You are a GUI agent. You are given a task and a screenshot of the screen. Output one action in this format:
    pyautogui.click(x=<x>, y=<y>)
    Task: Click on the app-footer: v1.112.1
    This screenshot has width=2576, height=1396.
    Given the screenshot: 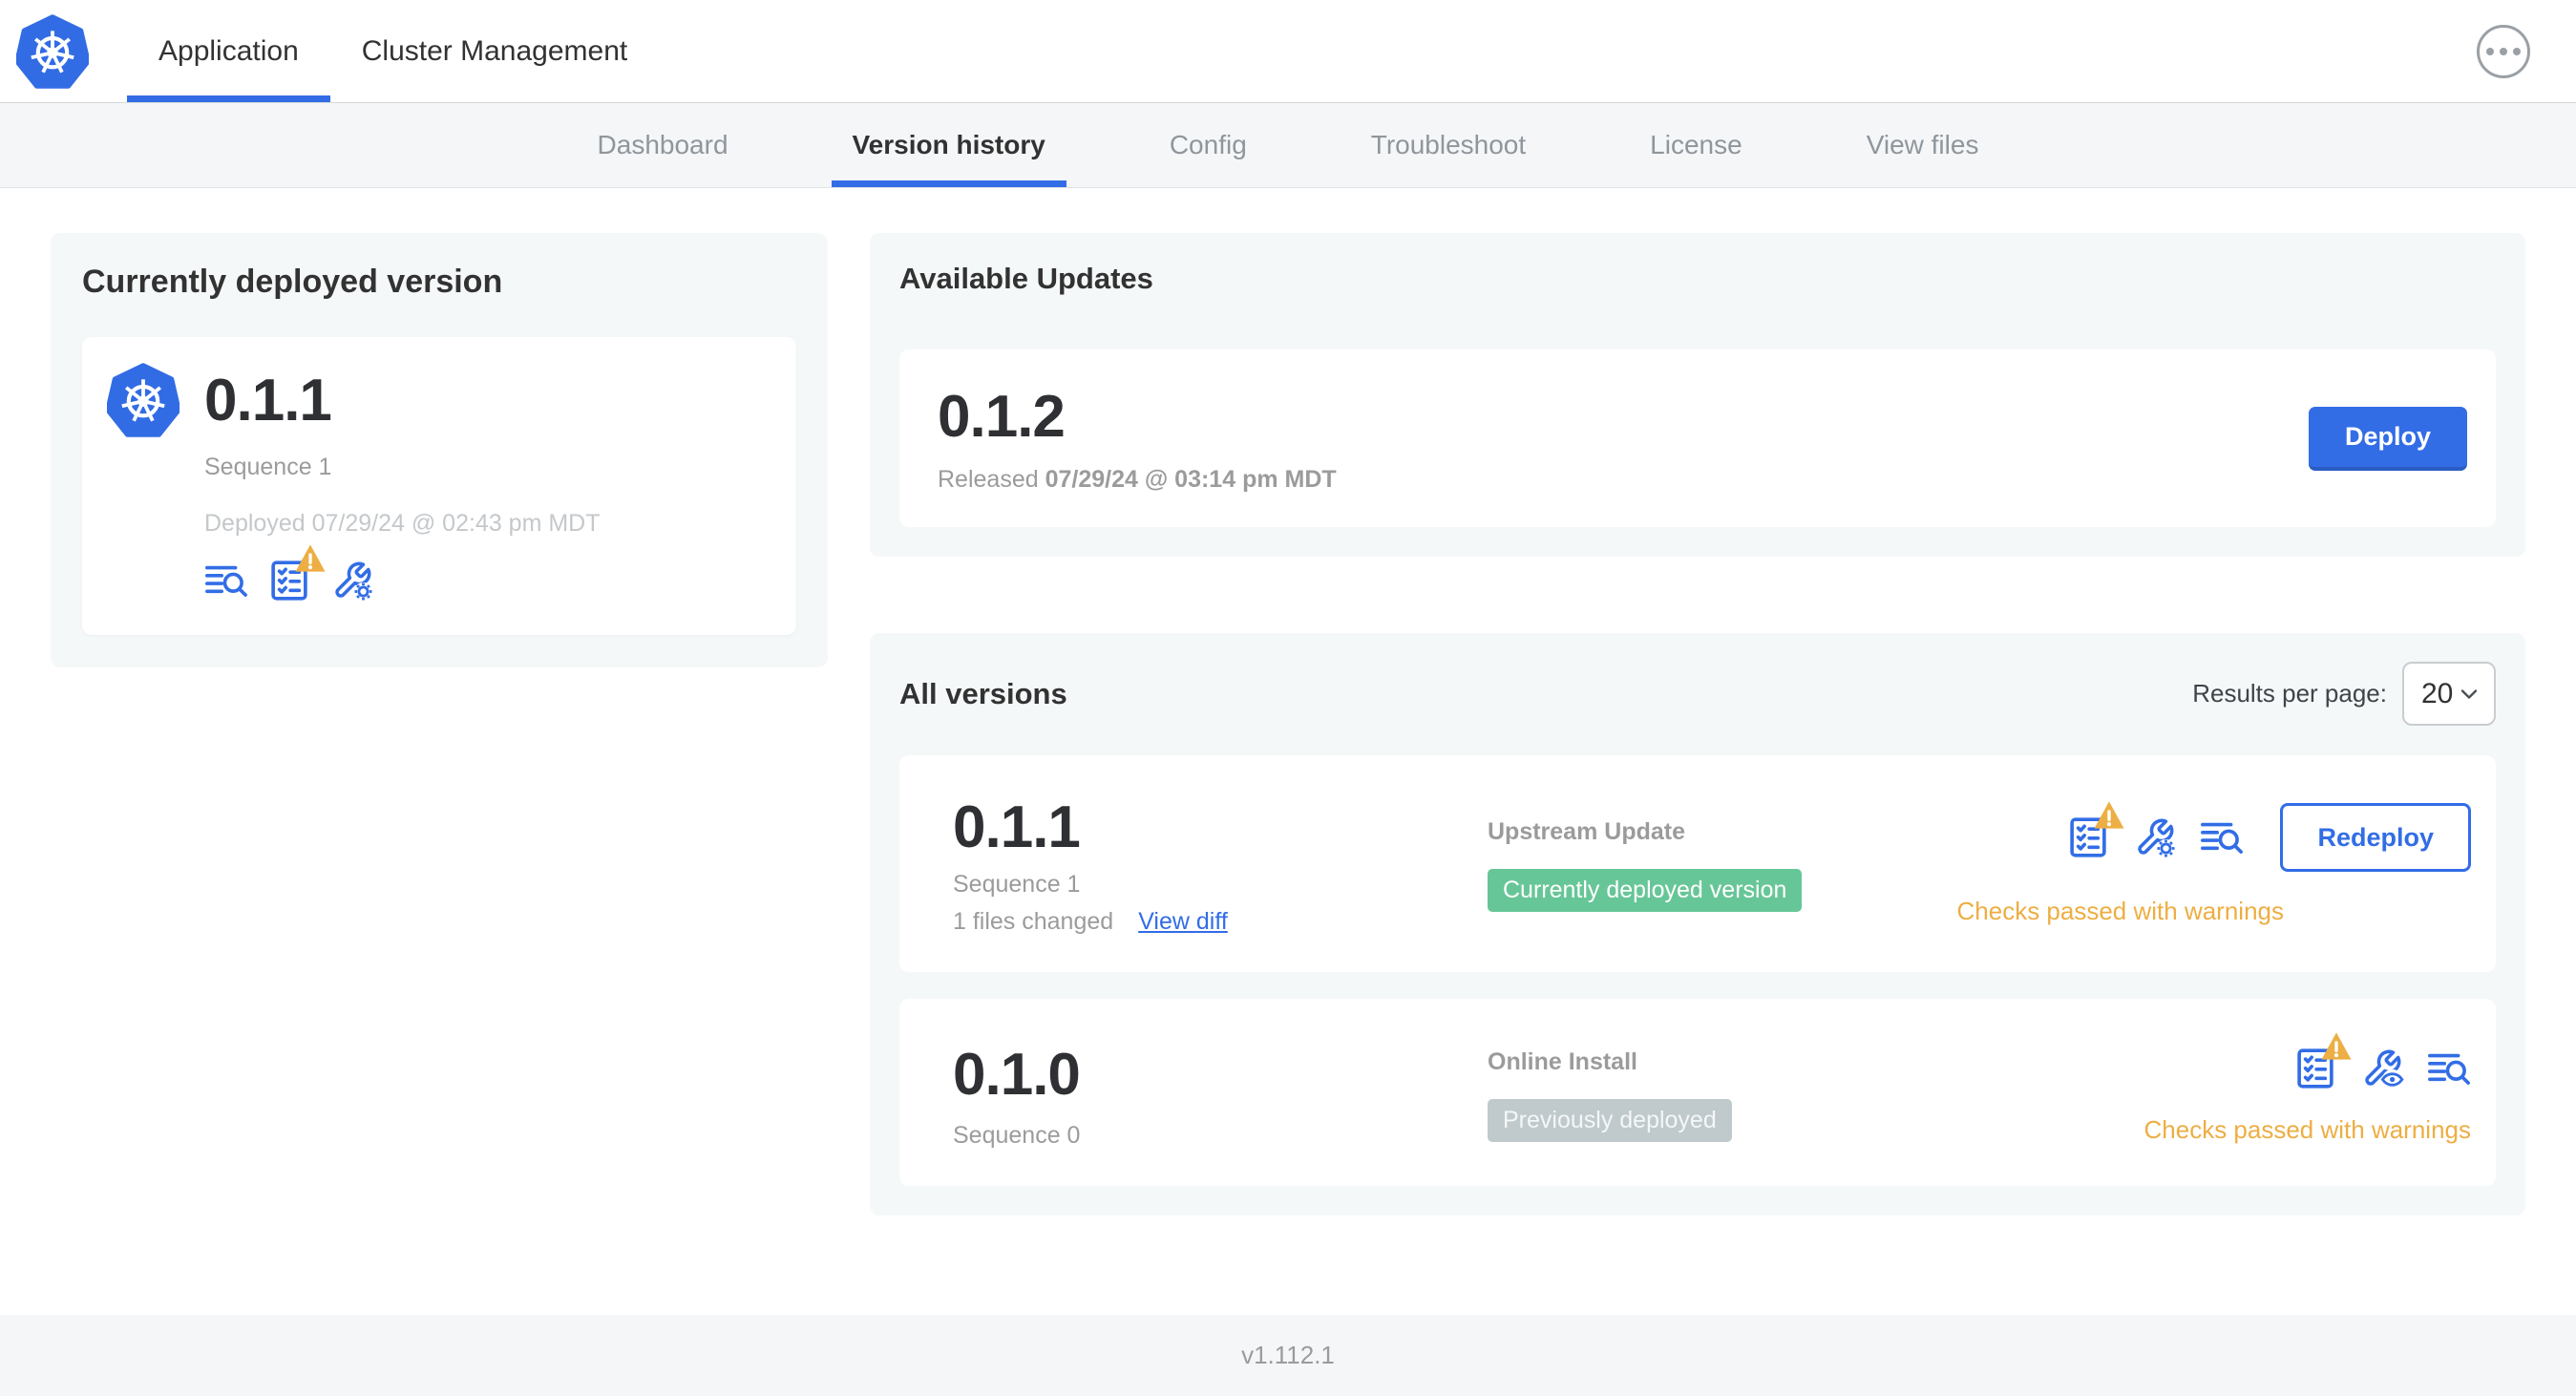 What is the action you would take?
    pyautogui.click(x=1288, y=1355)
    